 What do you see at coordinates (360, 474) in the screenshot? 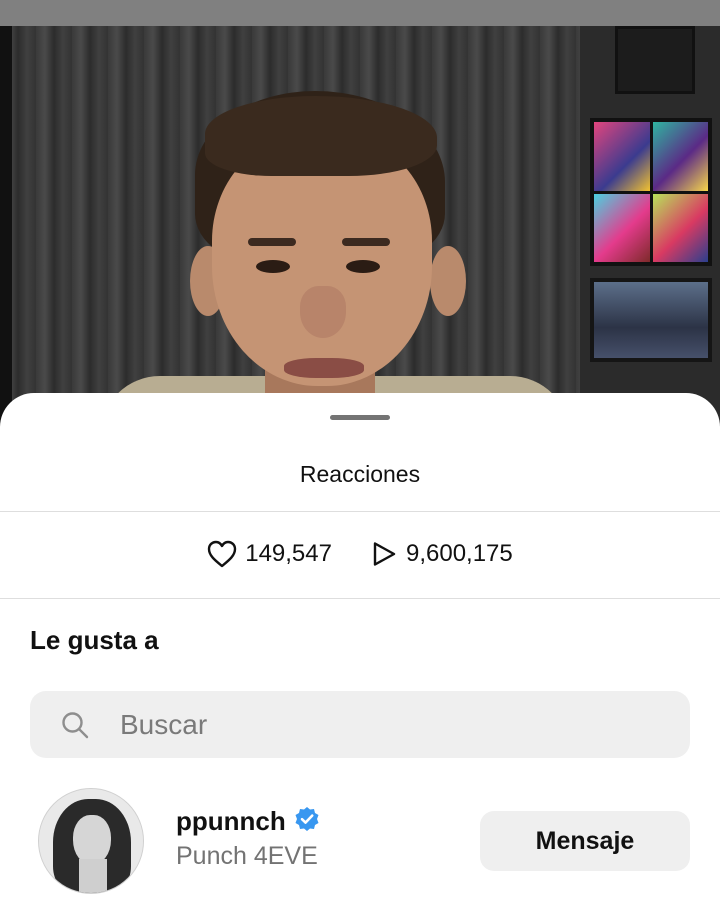
I see `sheet-title: Reacciones` at bounding box center [360, 474].